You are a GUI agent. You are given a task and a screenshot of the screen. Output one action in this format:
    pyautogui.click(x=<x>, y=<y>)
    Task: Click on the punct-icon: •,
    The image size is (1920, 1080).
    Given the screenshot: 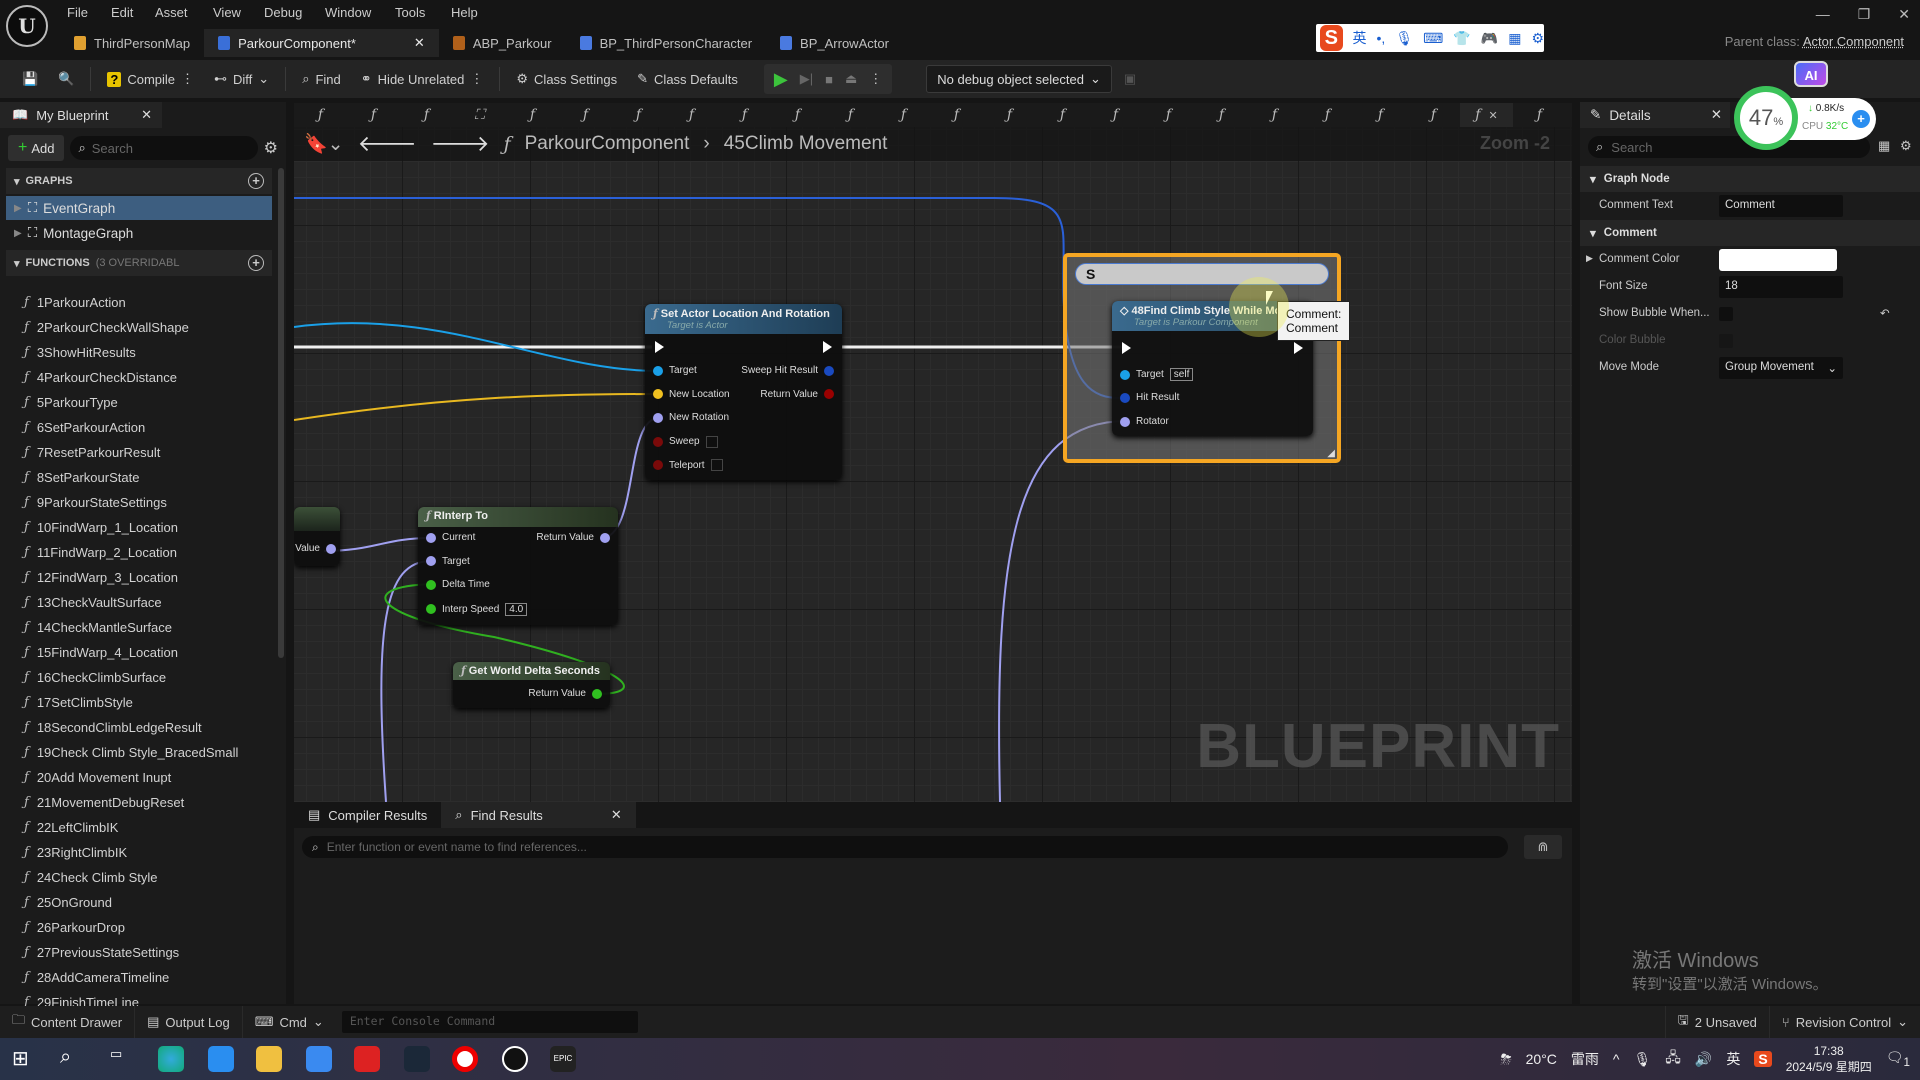 What is the action you would take?
    pyautogui.click(x=1381, y=38)
    